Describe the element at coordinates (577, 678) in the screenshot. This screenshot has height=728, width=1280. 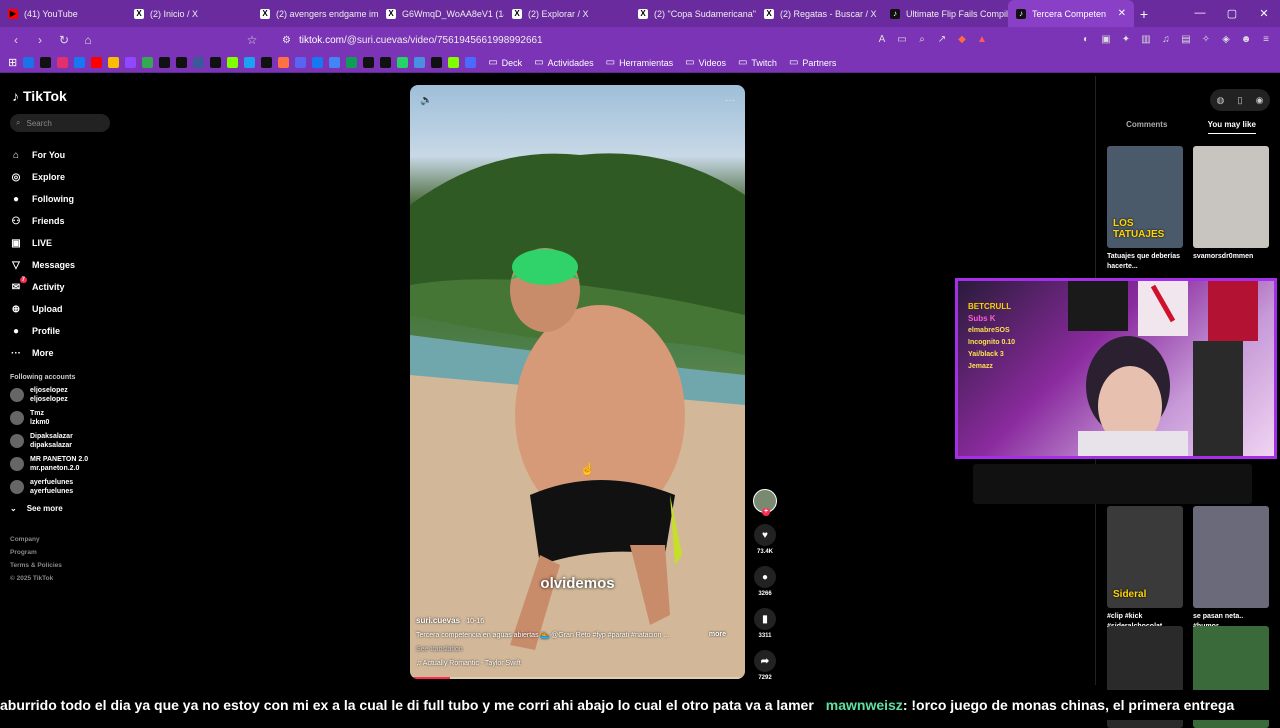
I see `video-progress-bar` at that location.